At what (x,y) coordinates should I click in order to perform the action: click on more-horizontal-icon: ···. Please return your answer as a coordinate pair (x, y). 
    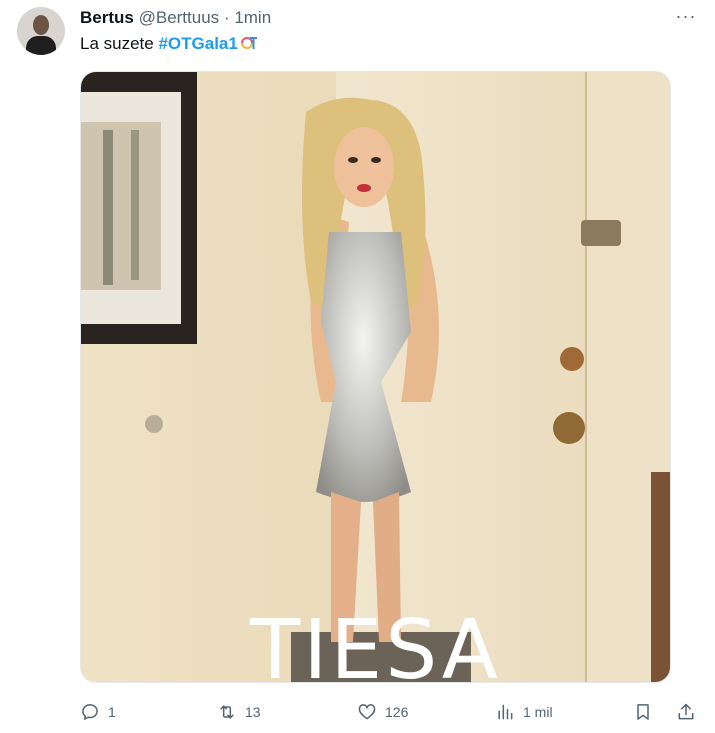
    Looking at the image, I should click on (686, 16).